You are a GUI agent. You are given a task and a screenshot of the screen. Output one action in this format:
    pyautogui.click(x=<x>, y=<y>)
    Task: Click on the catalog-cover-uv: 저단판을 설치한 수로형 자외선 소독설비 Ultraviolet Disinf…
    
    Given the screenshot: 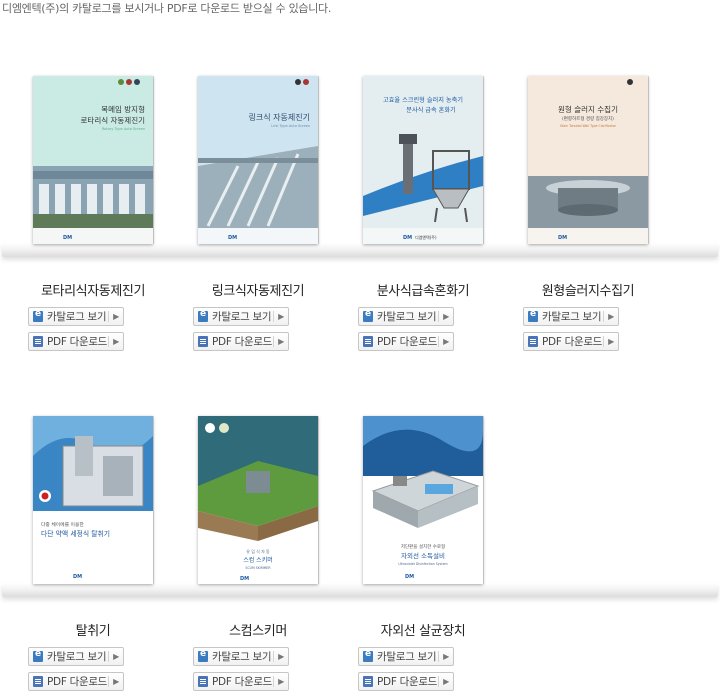 What is the action you would take?
    pyautogui.click(x=423, y=500)
    